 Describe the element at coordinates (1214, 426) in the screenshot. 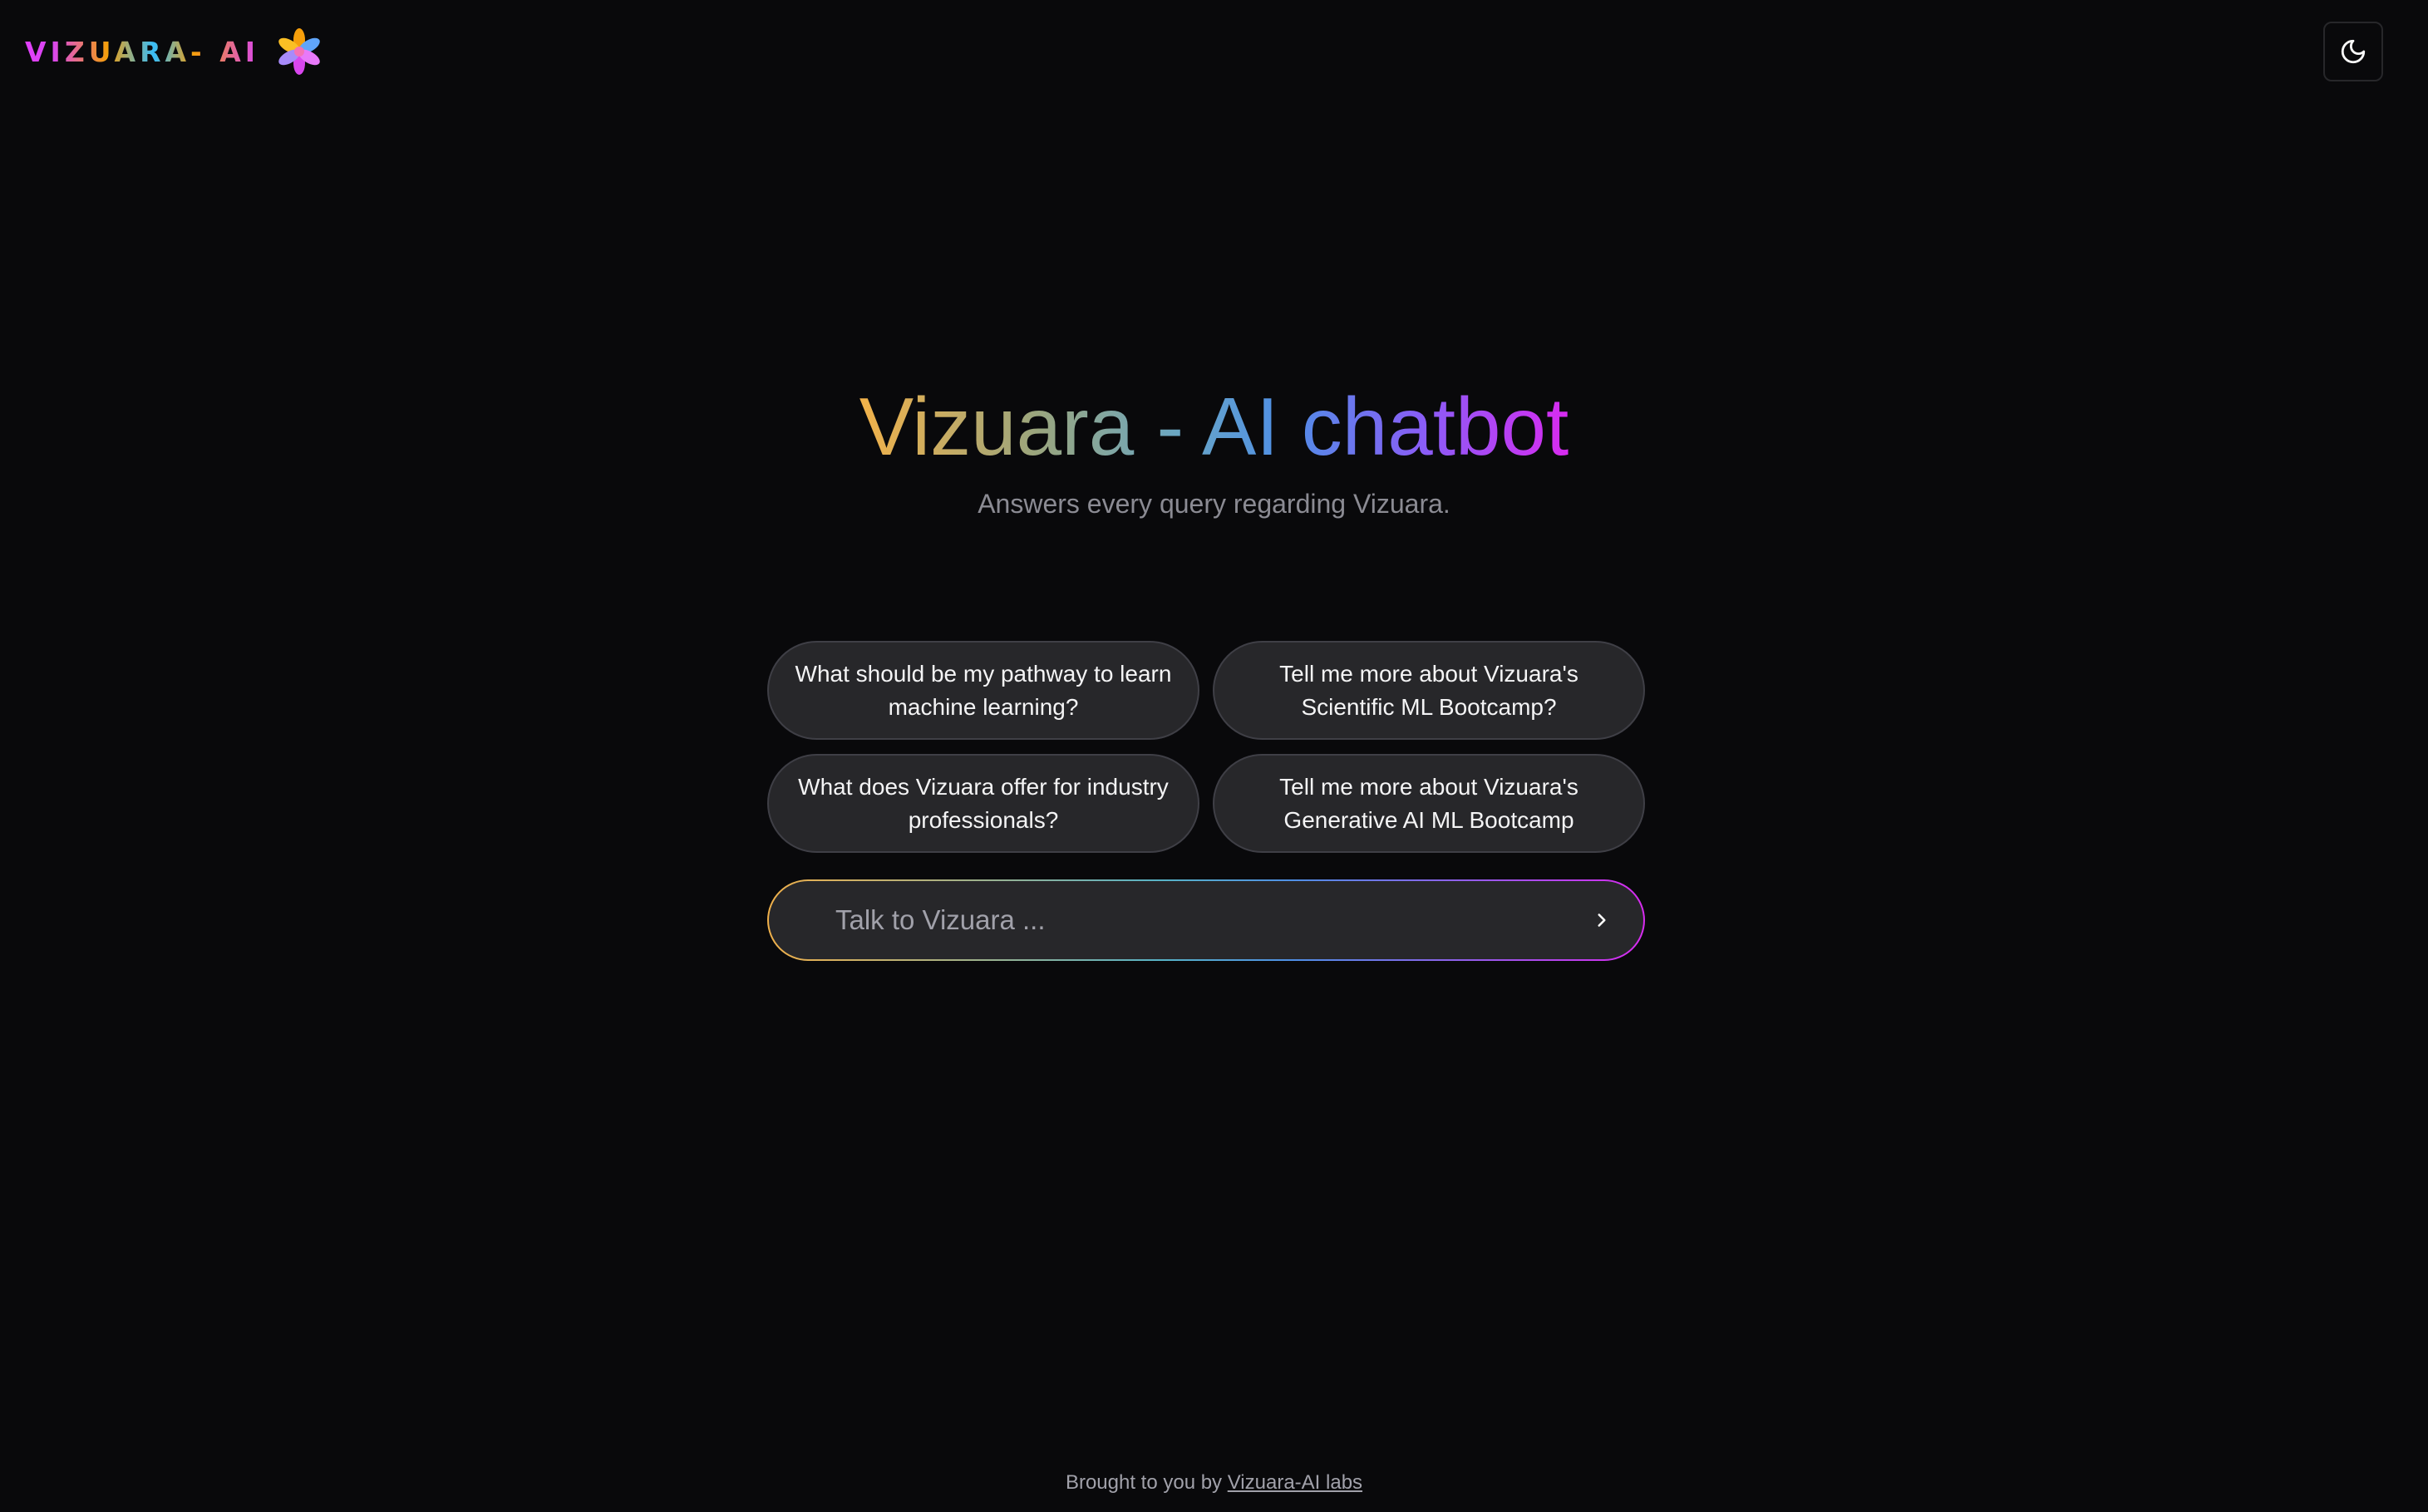

I see `page-title: Vizuara - AI chatbot` at that location.